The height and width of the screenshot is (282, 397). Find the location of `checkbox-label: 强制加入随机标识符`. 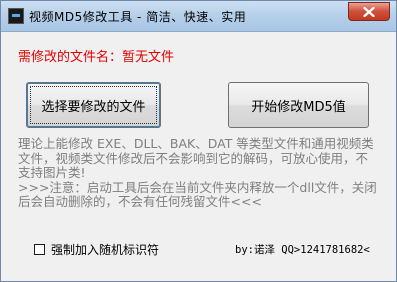

checkbox-label: 强制加入随机标识符 is located at coordinates (105, 250).